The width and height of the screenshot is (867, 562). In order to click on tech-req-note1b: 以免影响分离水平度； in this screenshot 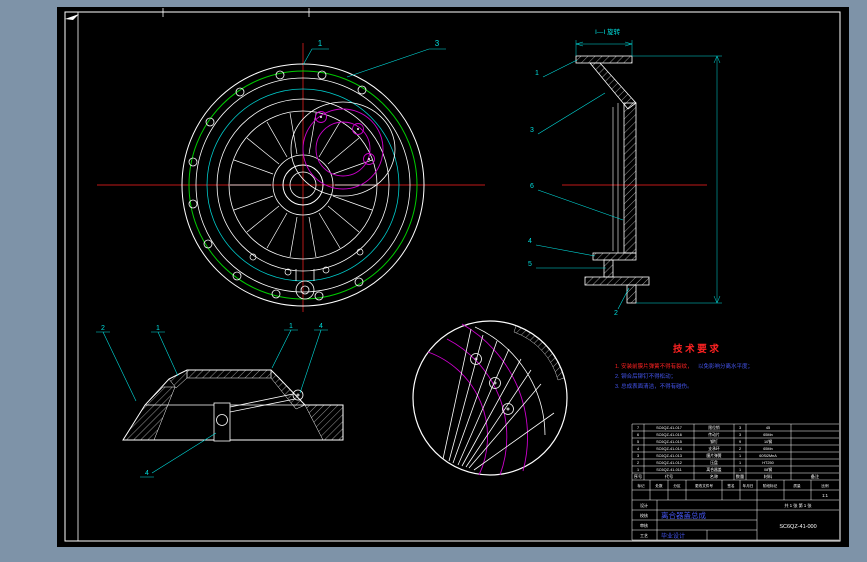, I will do `click(725, 366)`.